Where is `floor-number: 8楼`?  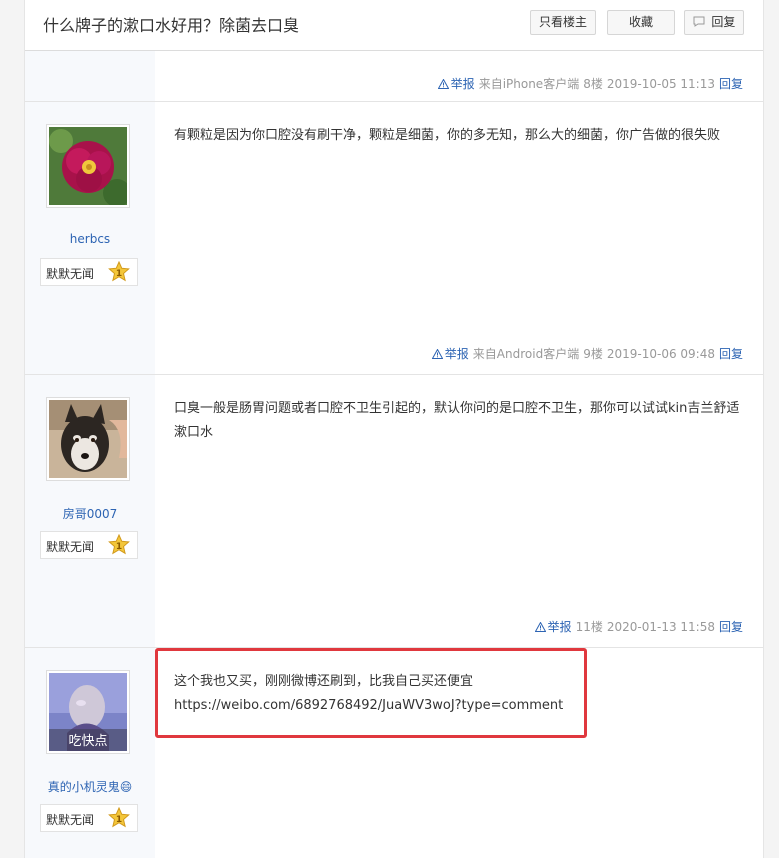
floor-number: 8楼 is located at coordinates (593, 84).